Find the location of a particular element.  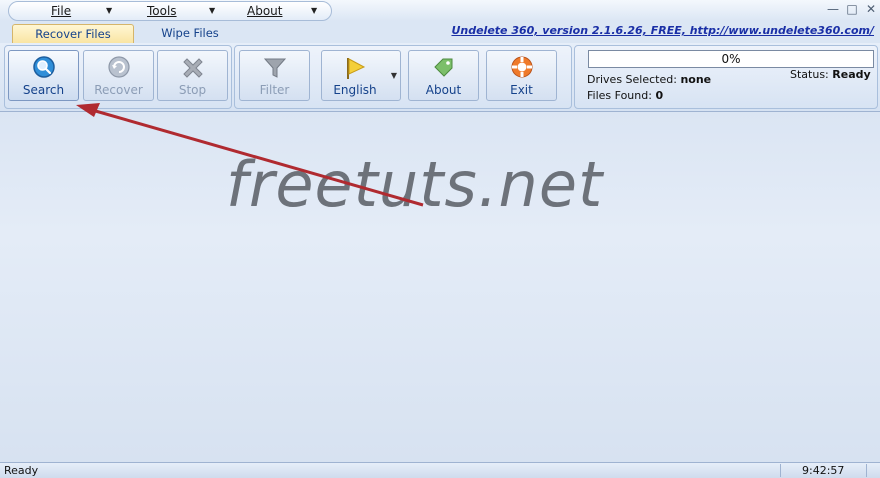

status-bar-time: 9:42:57 is located at coordinates (823, 470).